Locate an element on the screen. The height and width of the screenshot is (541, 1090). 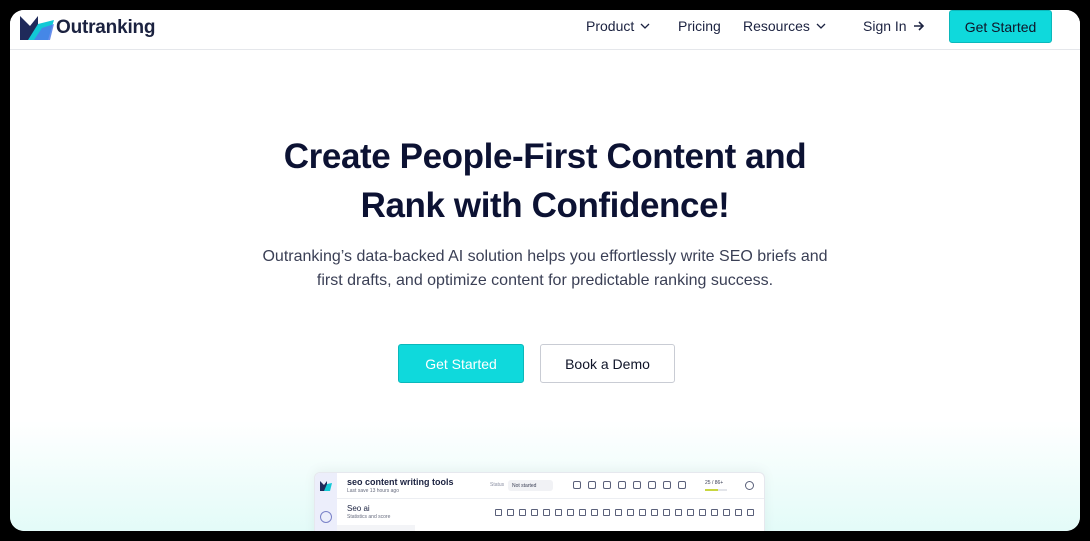
sign-in-label: Sign In is located at coordinates (885, 26).